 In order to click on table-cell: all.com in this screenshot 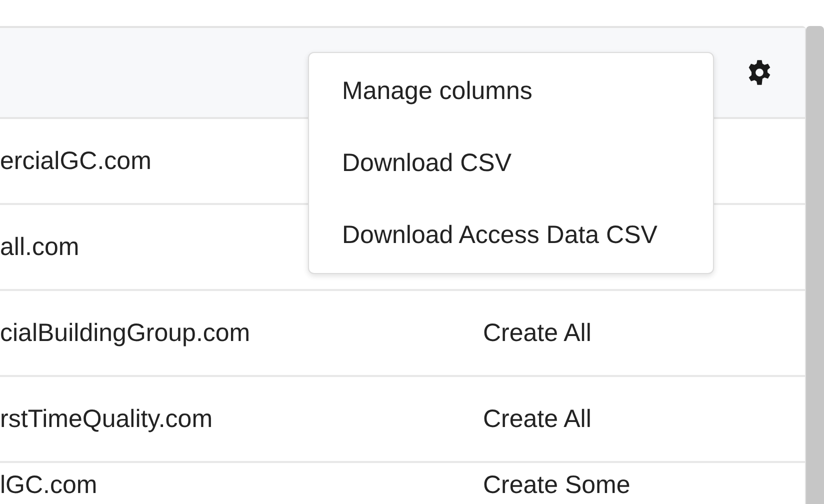, I will do `click(40, 246)`.